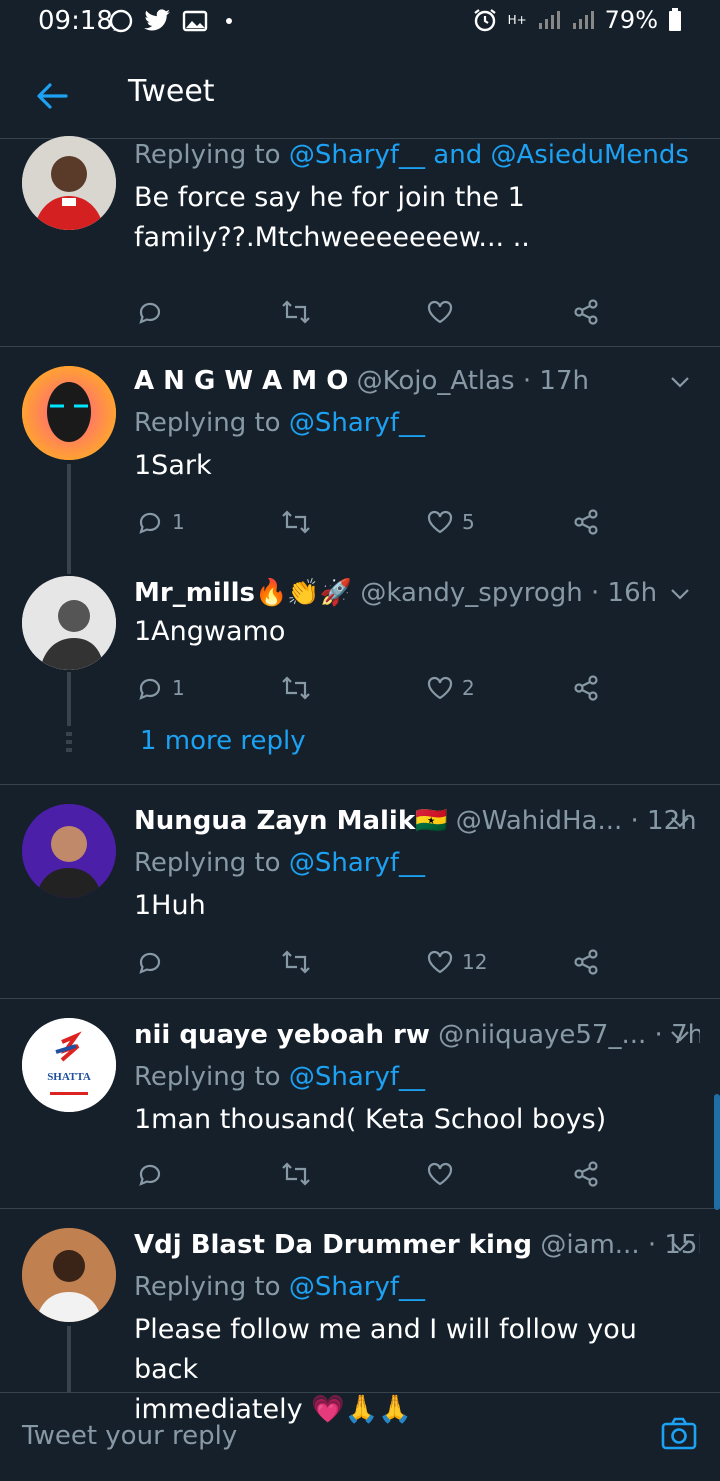 The image size is (720, 1481). I want to click on battery-percent: 79%, so click(631, 20).